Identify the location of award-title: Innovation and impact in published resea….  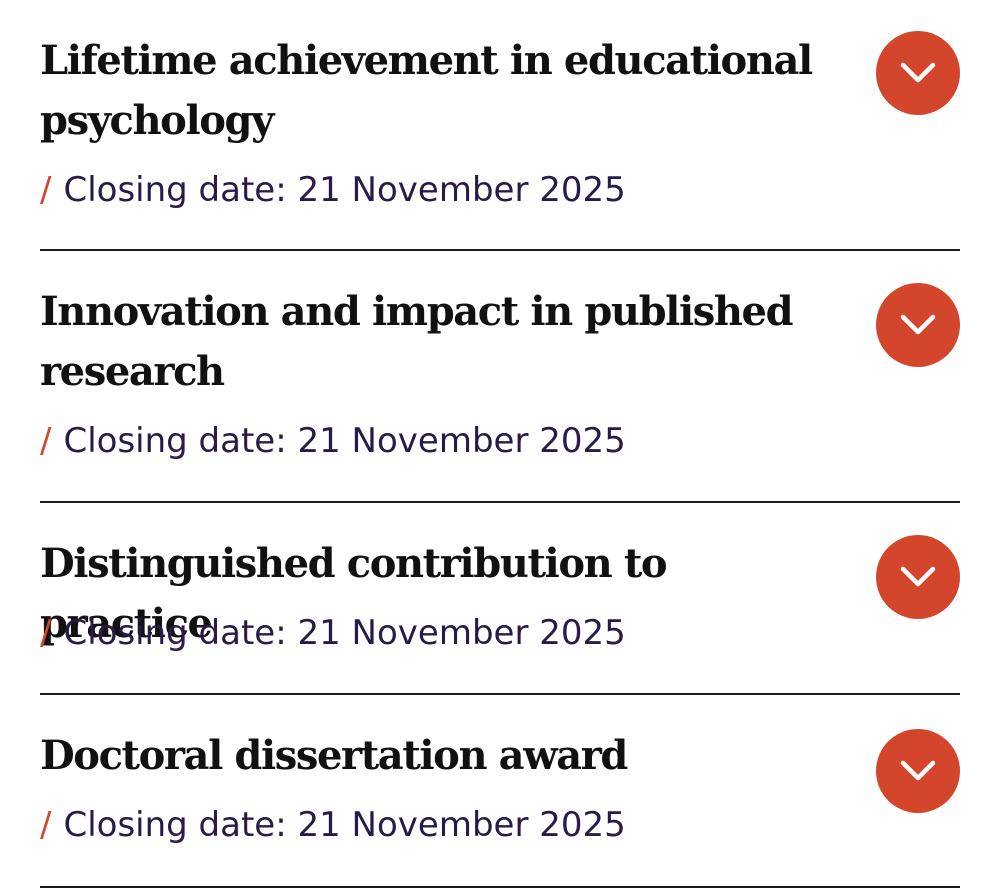
(417, 341).